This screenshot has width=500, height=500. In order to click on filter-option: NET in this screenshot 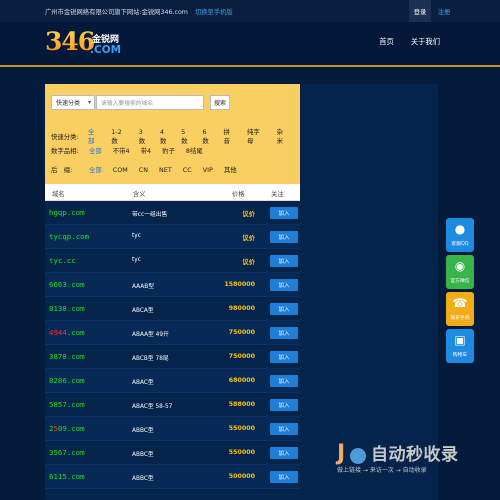, I will do `click(165, 170)`.